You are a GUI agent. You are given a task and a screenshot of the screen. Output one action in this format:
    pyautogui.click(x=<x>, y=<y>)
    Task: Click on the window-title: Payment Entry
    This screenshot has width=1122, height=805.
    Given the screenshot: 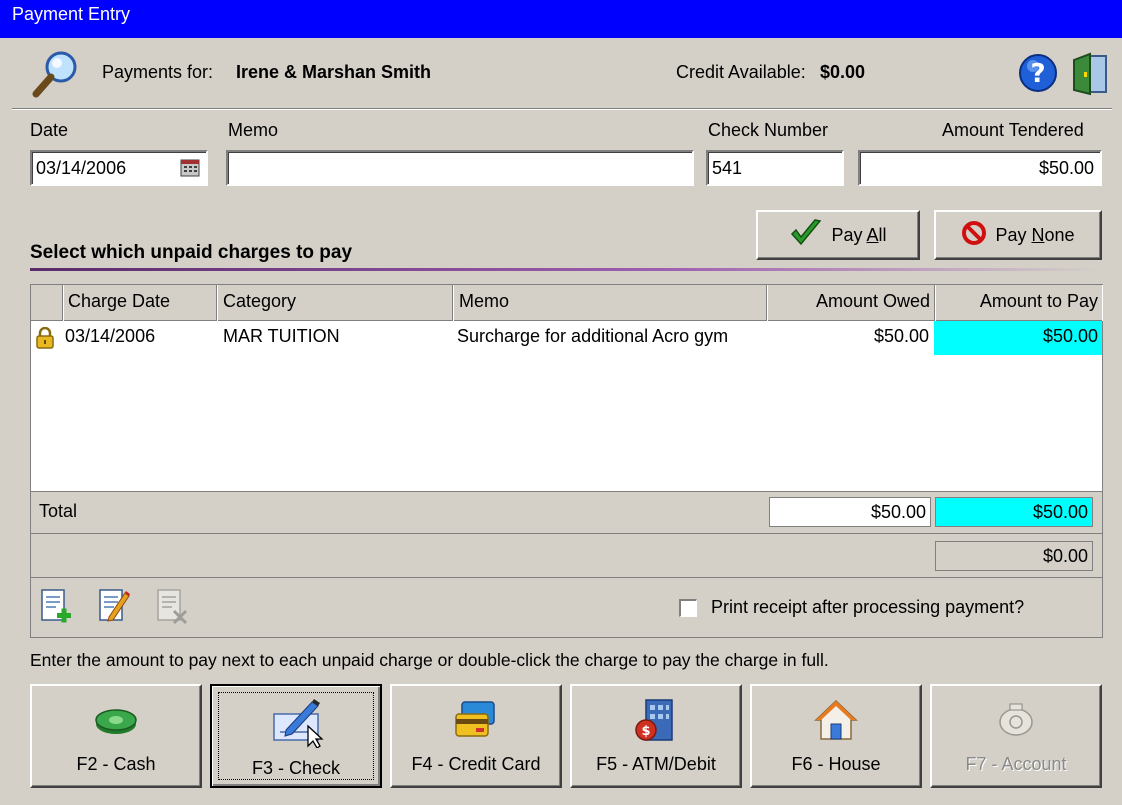 What is the action you would take?
    pyautogui.click(x=71, y=14)
    